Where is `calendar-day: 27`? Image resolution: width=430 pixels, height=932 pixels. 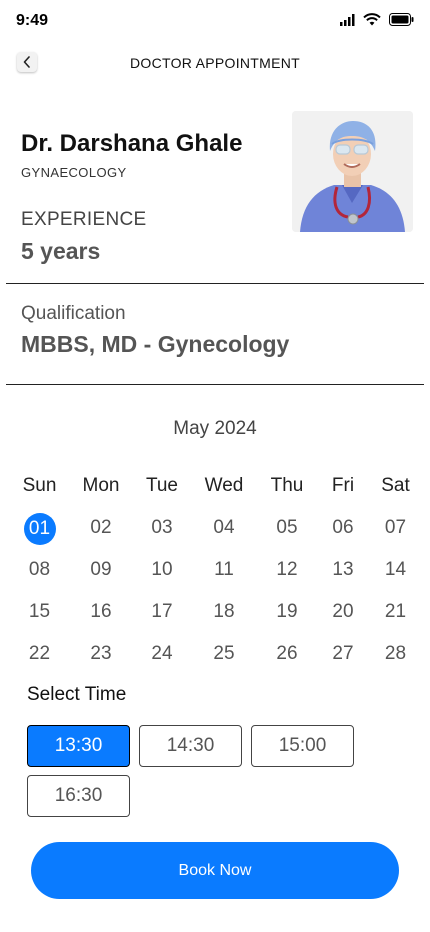
calendar-day: 27 is located at coordinates (343, 654).